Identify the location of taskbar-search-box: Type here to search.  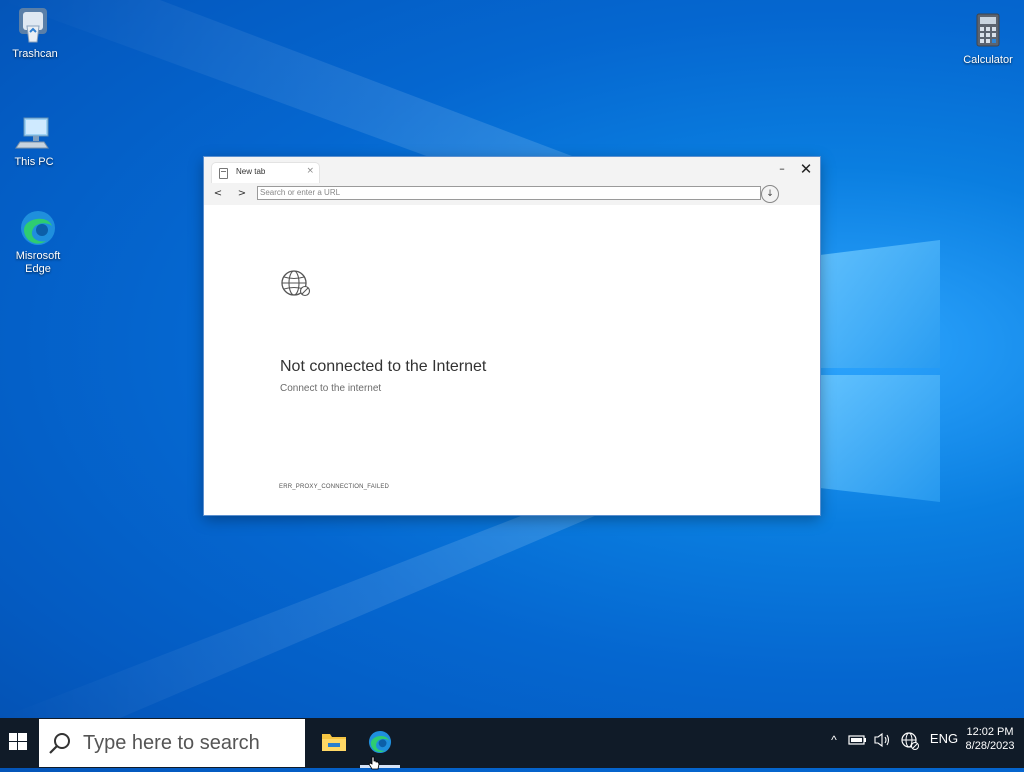
(172, 743).